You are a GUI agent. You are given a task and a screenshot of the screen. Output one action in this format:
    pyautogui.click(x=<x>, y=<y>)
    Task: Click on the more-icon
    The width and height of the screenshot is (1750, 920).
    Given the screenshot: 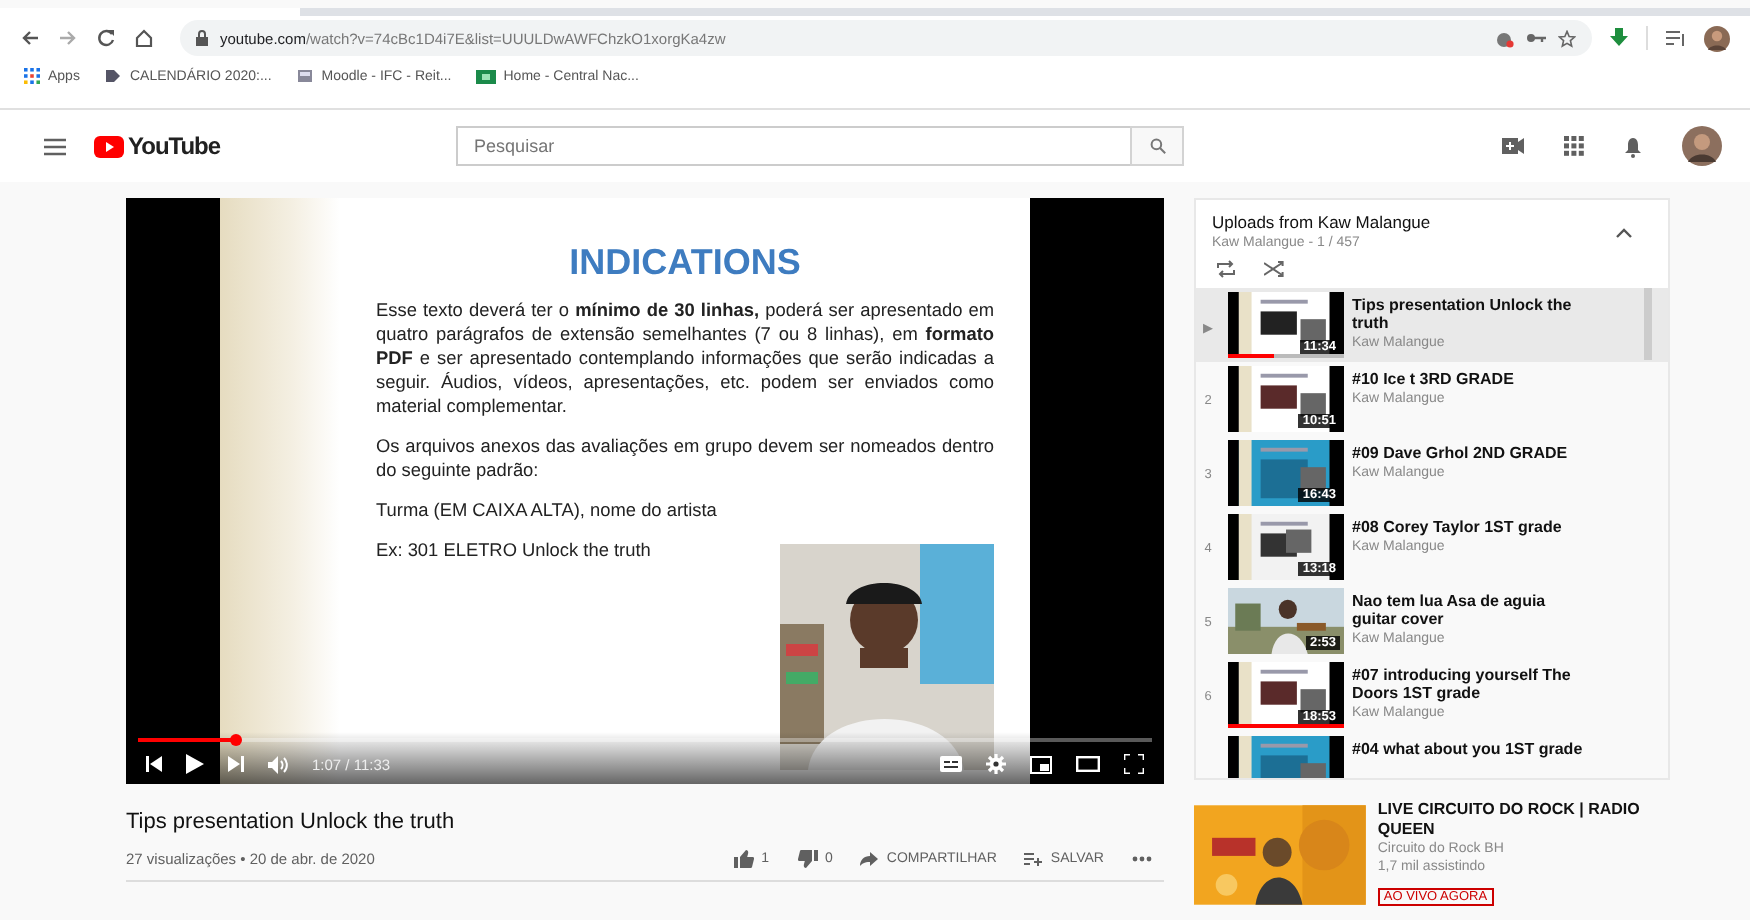 What is the action you would take?
    pyautogui.click(x=1142, y=859)
    